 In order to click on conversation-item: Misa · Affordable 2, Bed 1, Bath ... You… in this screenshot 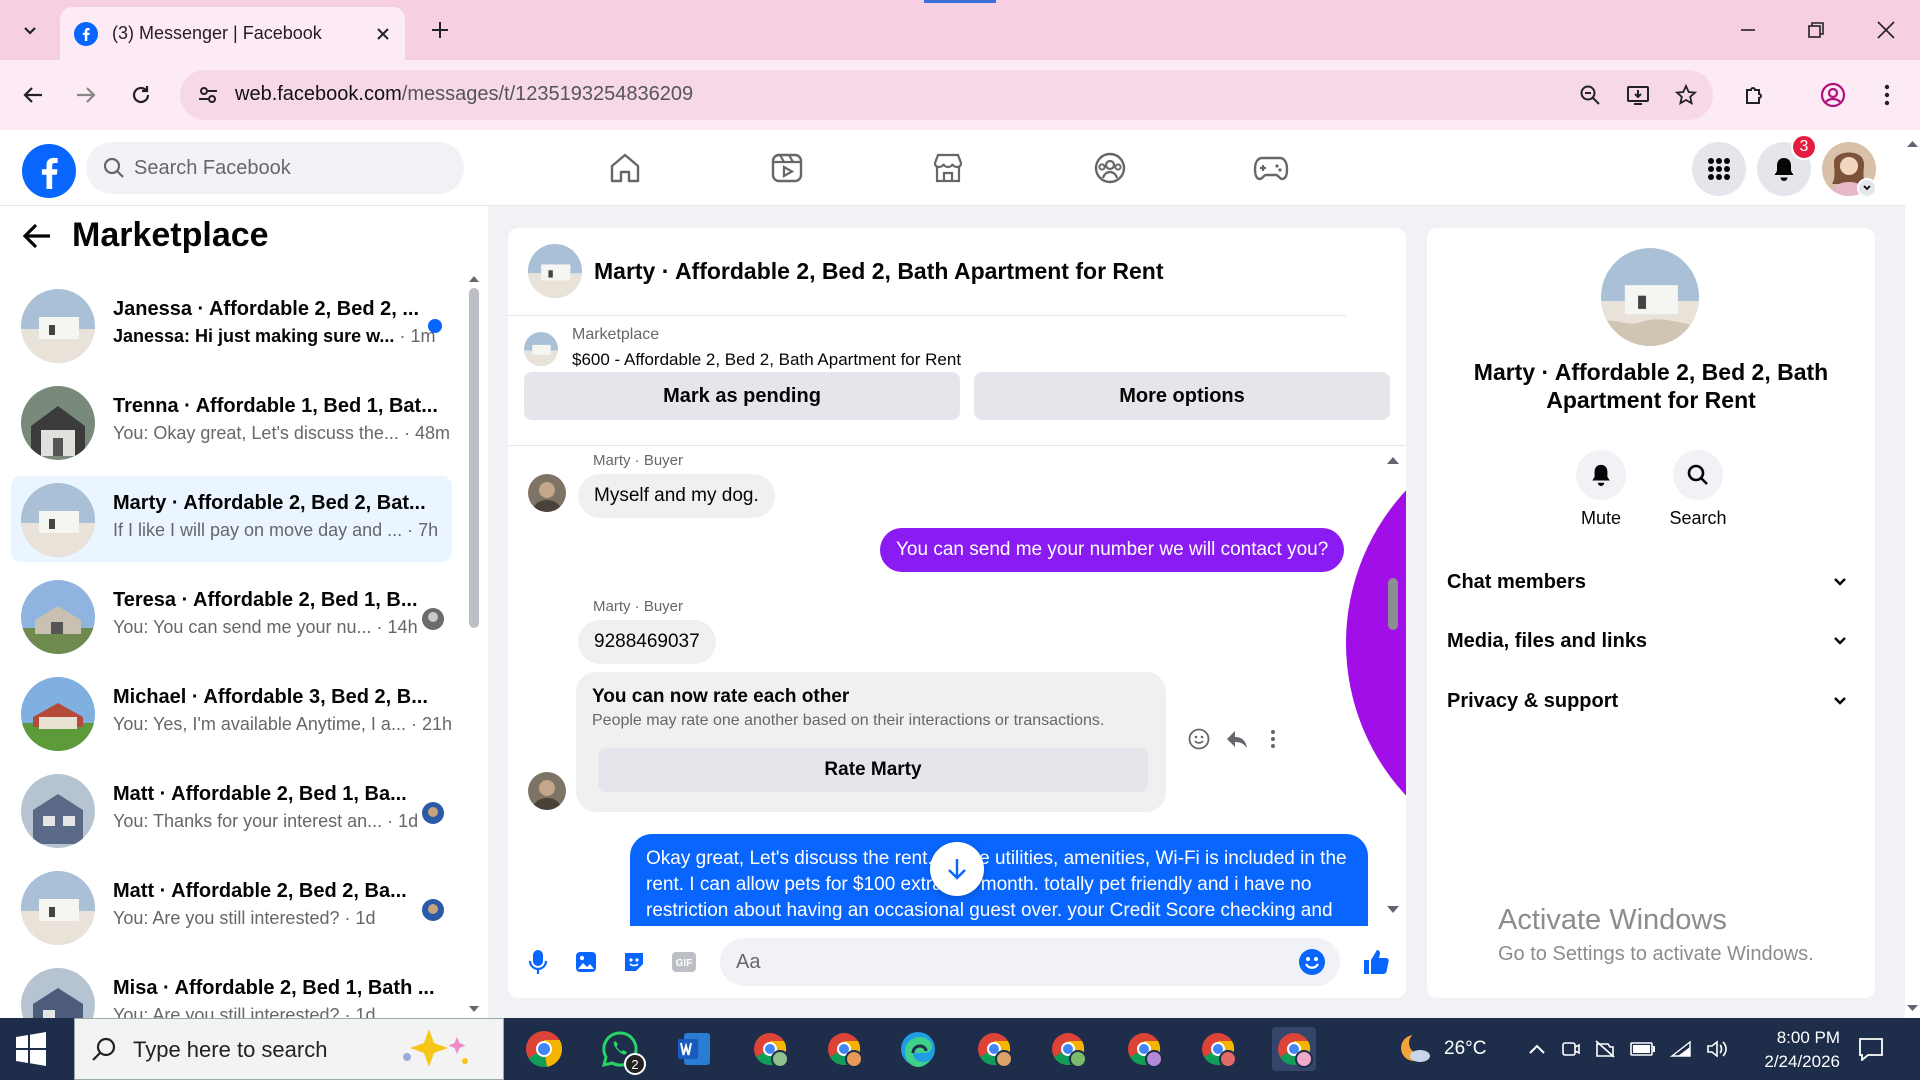, I will do `click(231, 989)`.